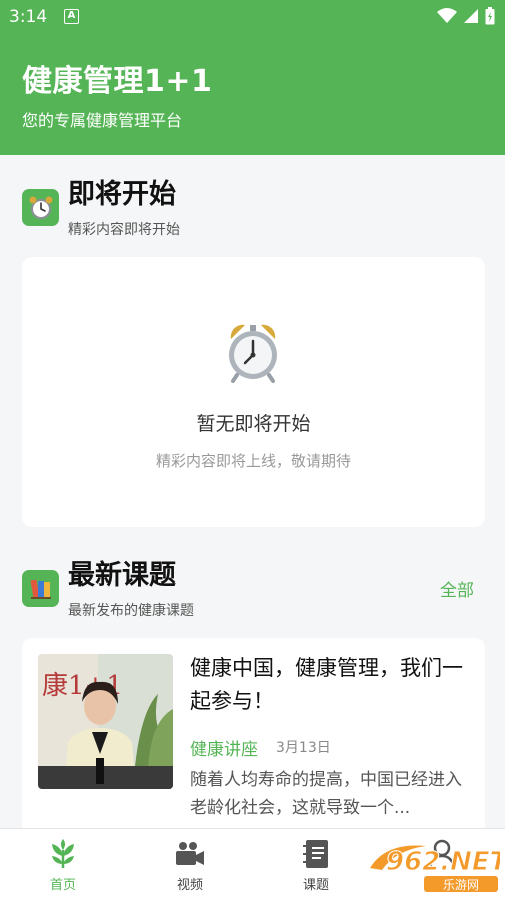 The width and height of the screenshot is (505, 899). I want to click on course-thumbnail: 康1+1, so click(105, 721).